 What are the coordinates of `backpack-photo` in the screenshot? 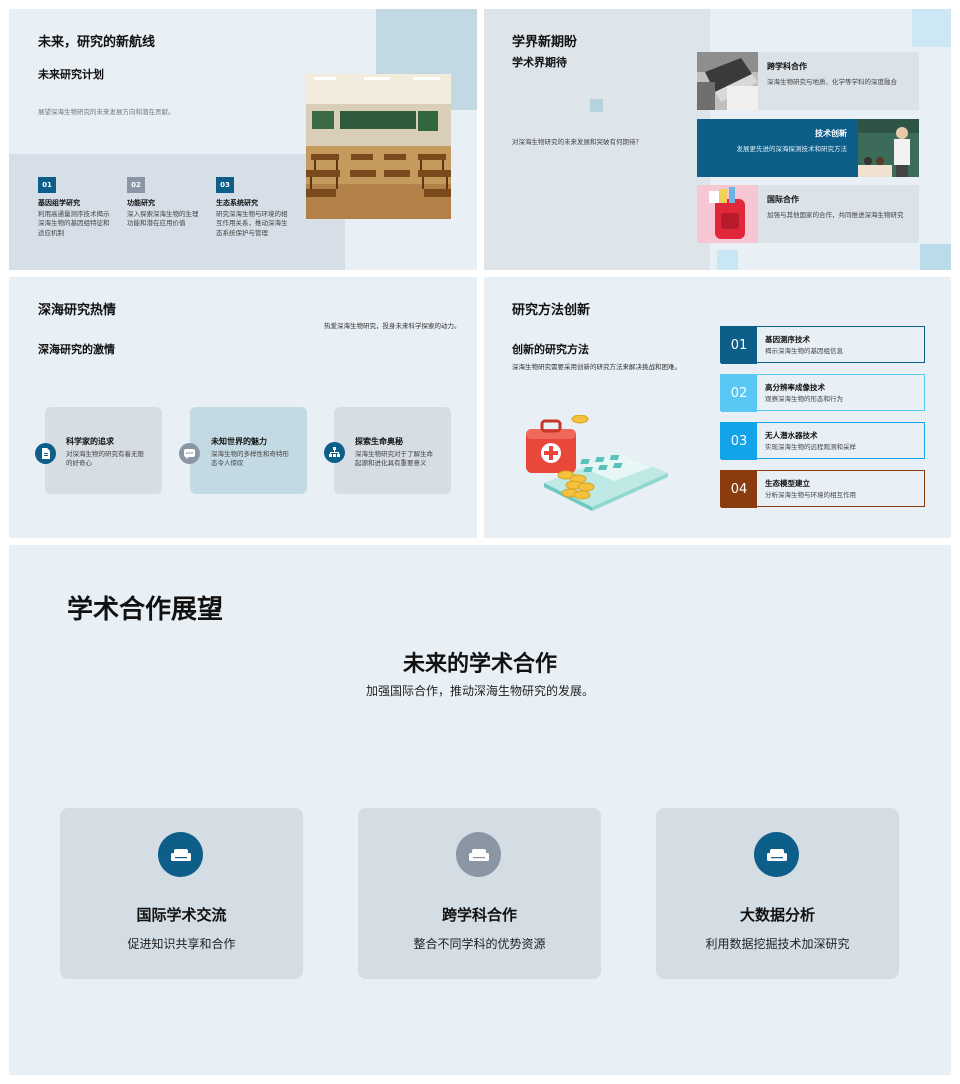 It's located at (727, 214).